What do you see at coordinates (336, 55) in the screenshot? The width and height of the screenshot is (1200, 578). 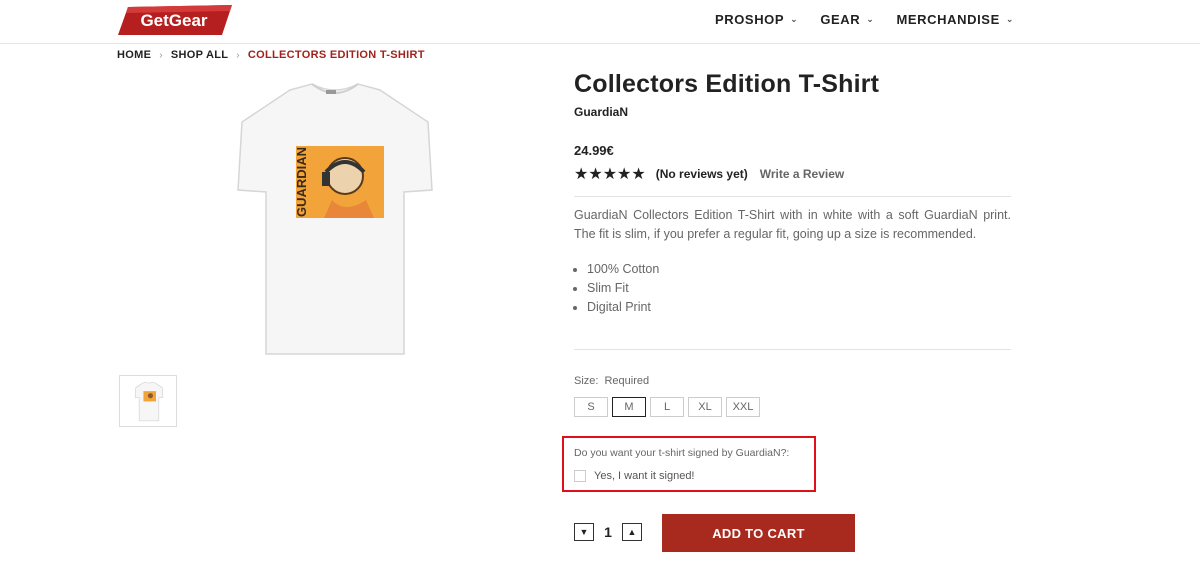 I see `breadcrumb-current: COLLECTORS EDITION T-SHIRT` at bounding box center [336, 55].